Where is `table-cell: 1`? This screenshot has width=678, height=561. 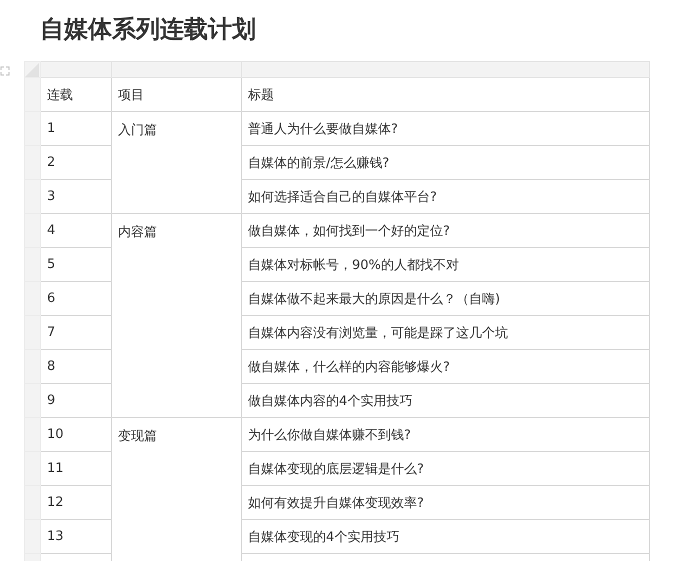
table-cell: 1 is located at coordinates (76, 129).